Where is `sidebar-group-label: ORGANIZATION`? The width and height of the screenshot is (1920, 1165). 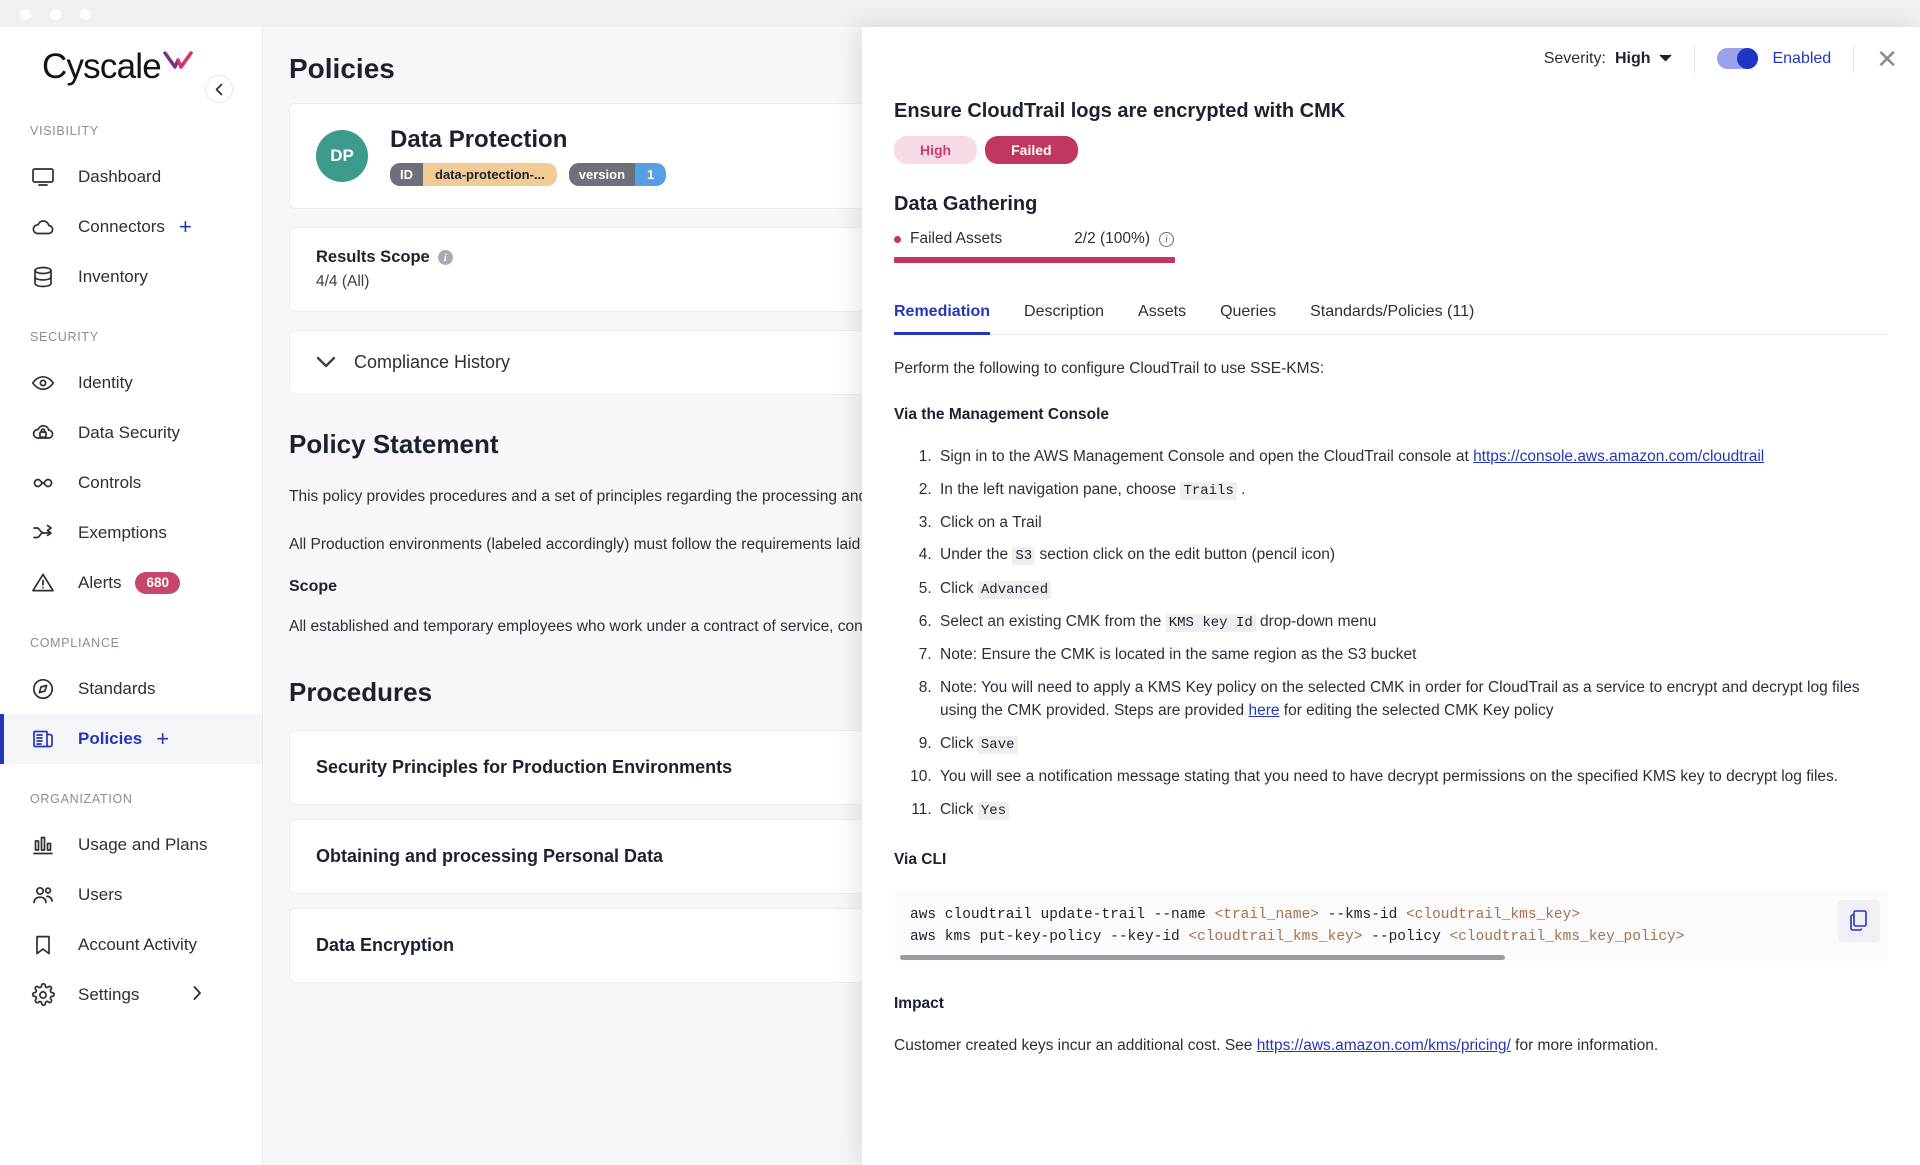 sidebar-group-label: ORGANIZATION is located at coordinates (81, 799).